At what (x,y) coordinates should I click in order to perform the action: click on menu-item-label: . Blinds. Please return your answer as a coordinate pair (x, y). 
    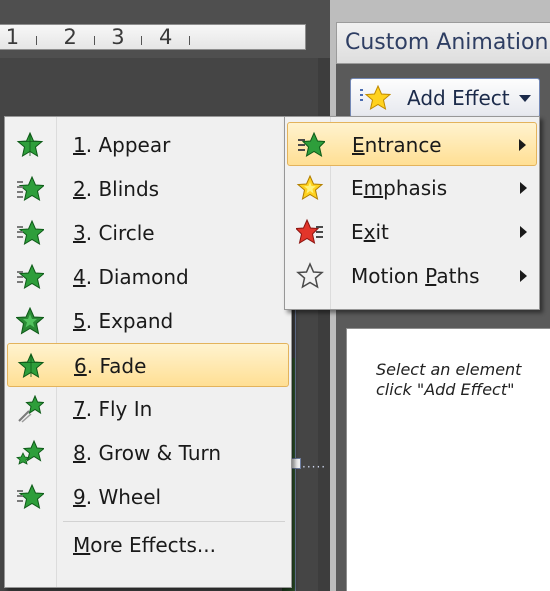
    Looking at the image, I should click on (122, 189).